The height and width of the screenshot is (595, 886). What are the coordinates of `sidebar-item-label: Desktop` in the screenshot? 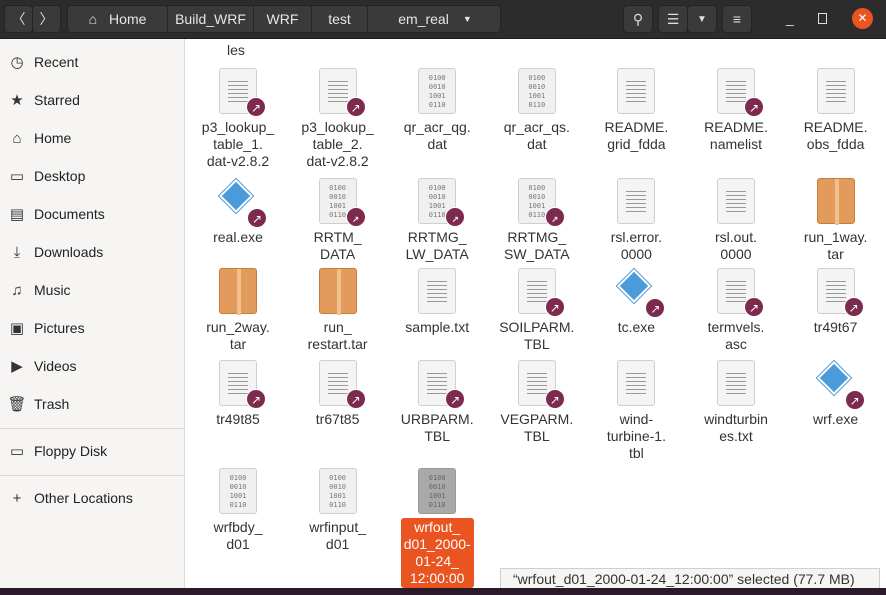 It's located at (60, 176).